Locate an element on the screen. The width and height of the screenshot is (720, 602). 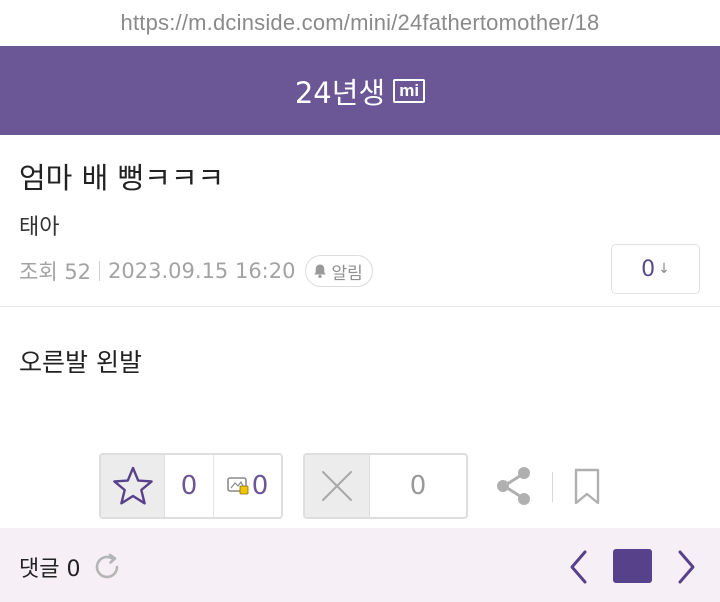
post-meta: 조회 52 2023.09.15 16:20 알림 is located at coordinates (196, 271).